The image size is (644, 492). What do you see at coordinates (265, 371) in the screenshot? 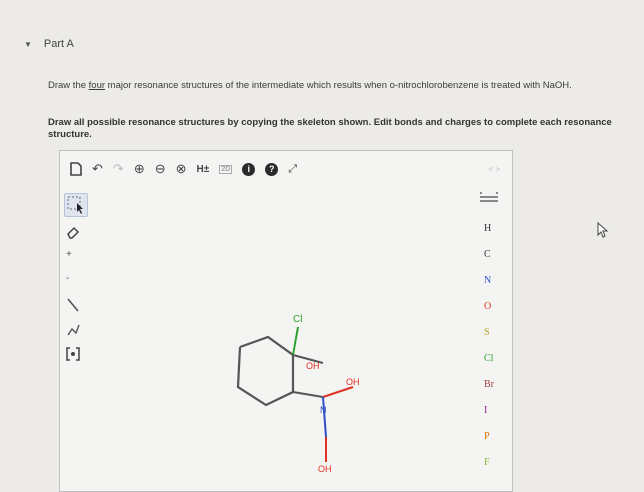
I see `benzene-ring` at bounding box center [265, 371].